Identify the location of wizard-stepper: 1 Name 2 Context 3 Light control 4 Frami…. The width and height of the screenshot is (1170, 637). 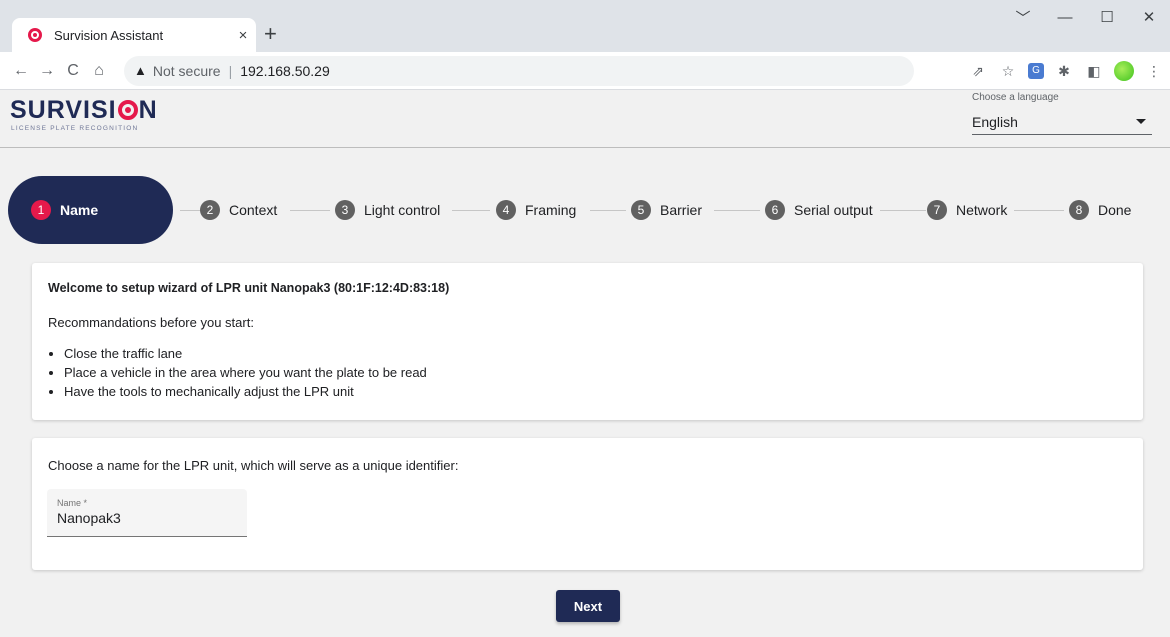
(583, 210).